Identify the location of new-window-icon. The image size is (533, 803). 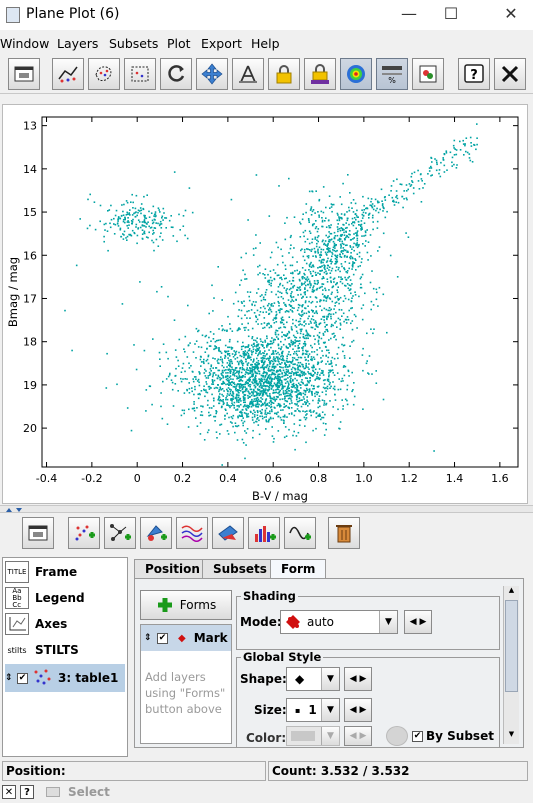
(24, 74).